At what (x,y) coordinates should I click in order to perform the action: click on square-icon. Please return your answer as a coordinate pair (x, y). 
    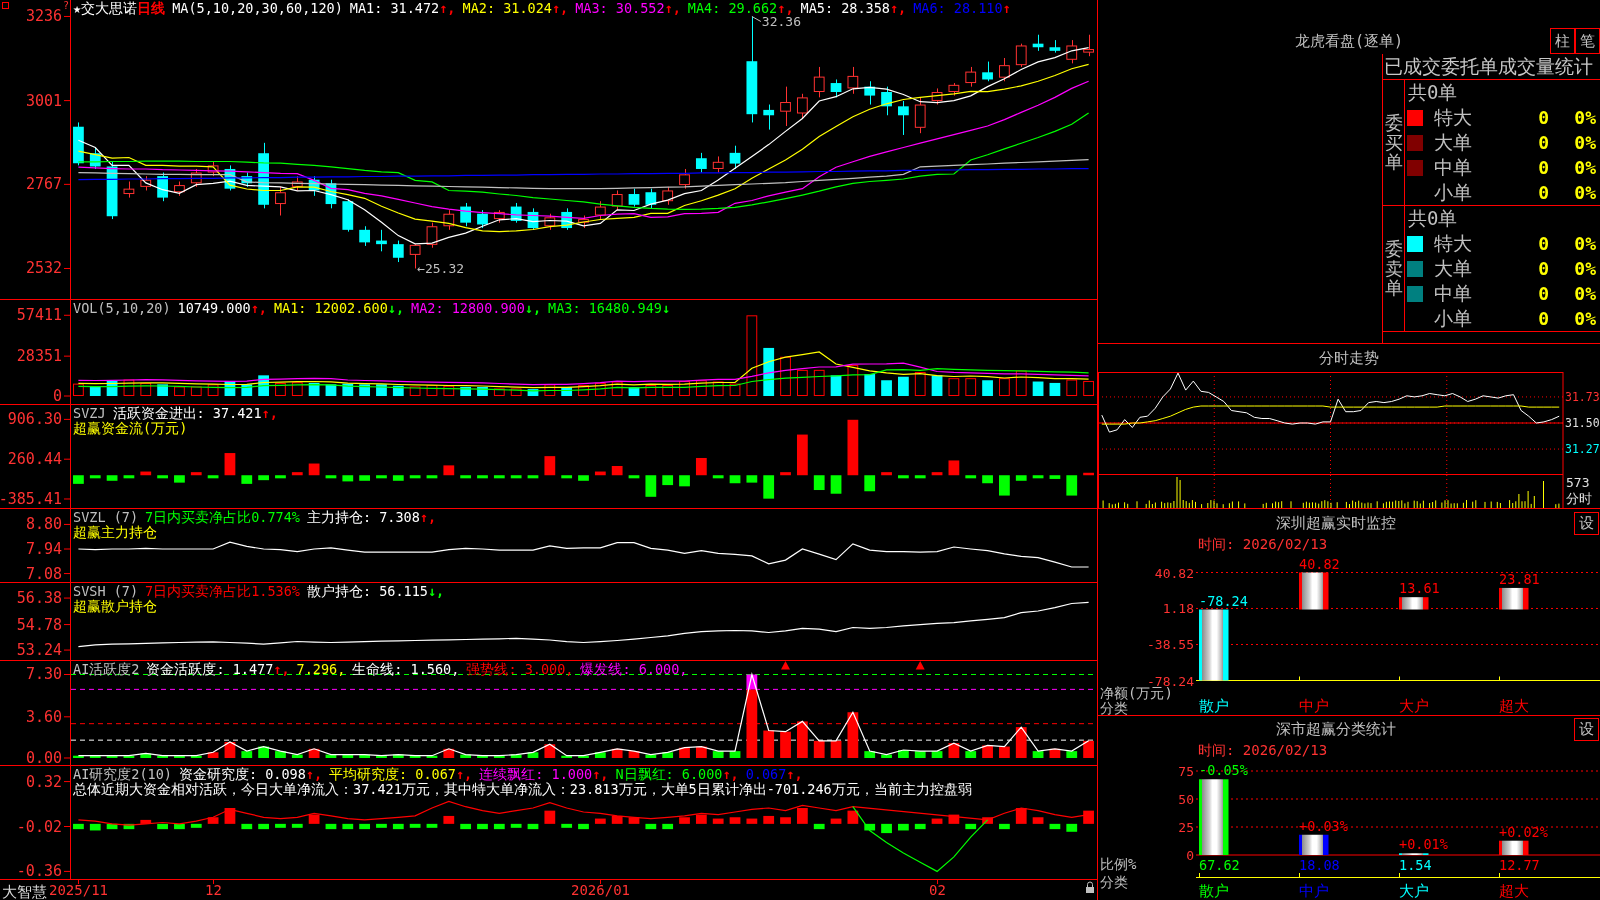
    Looking at the image, I should click on (5, 5).